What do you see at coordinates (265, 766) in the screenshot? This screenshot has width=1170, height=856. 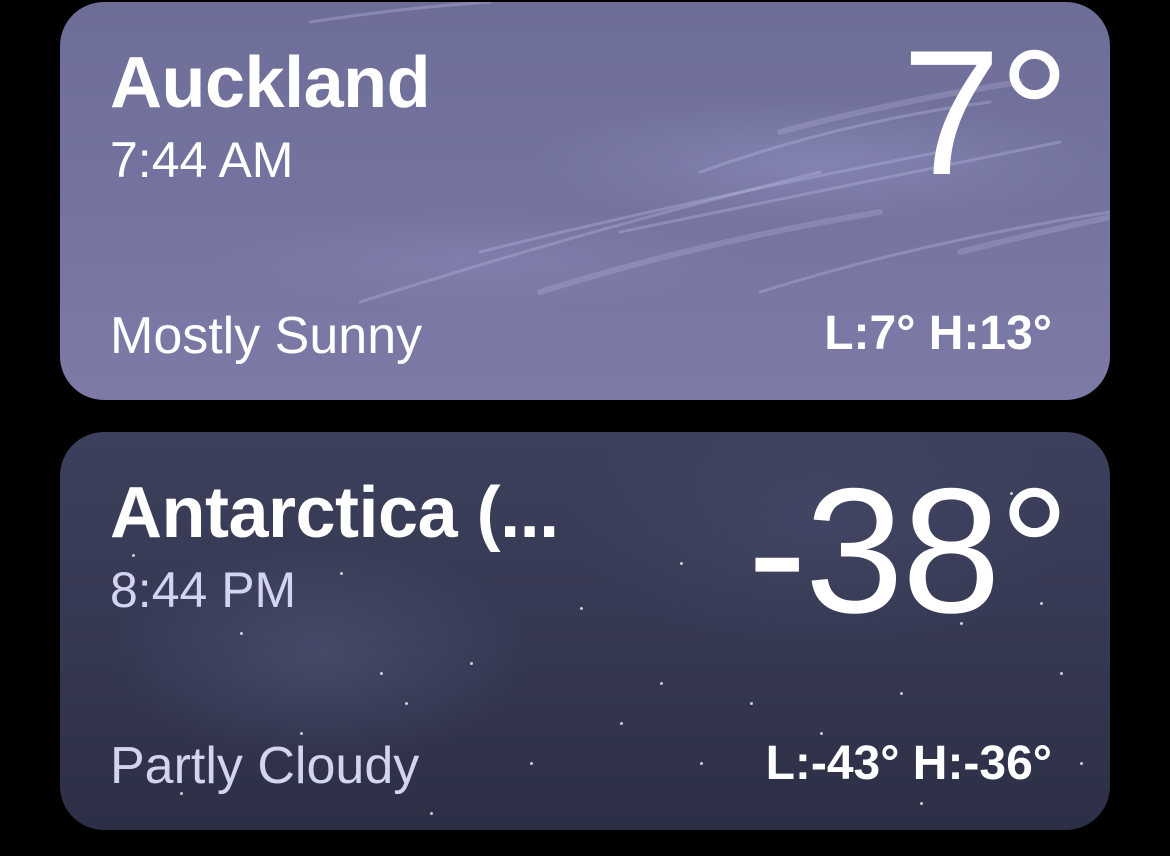 I see `weather-condition: Partly Cloudy` at bounding box center [265, 766].